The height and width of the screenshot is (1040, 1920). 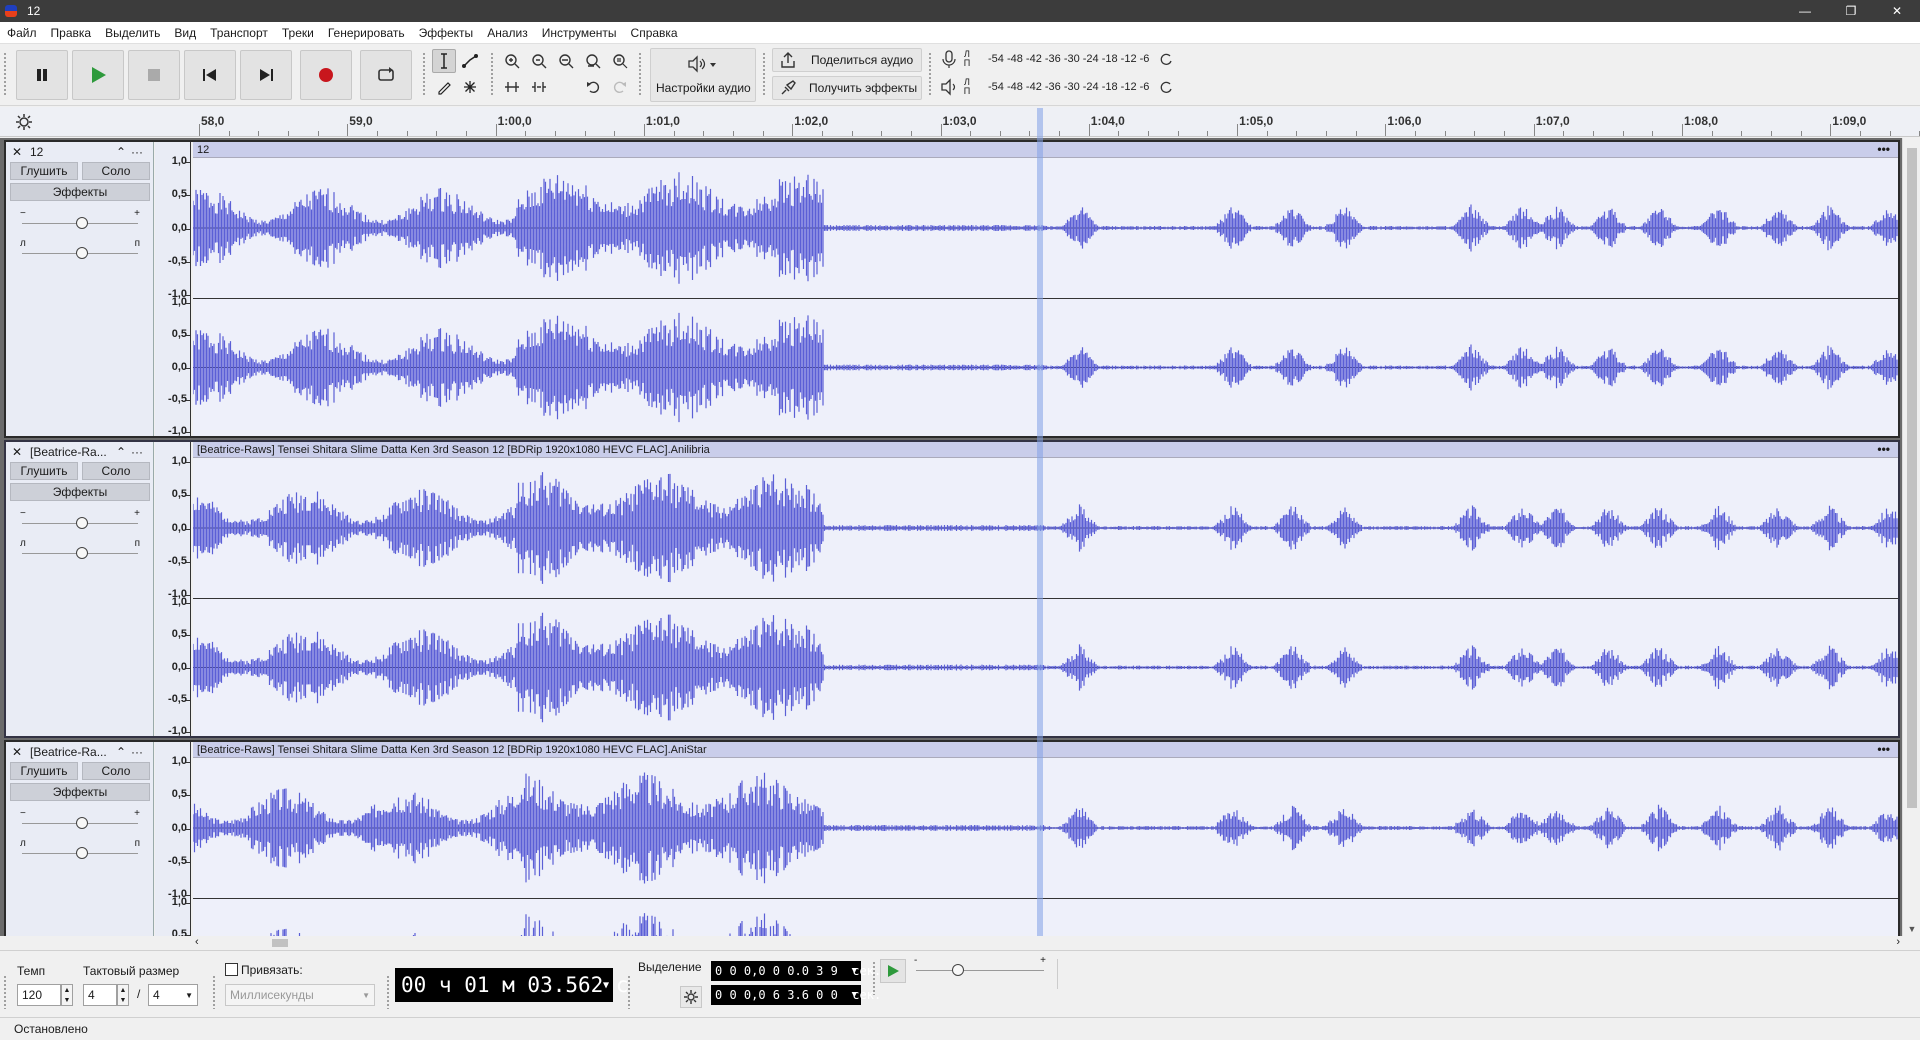 What do you see at coordinates (386, 75) in the screenshot?
I see `loop-button` at bounding box center [386, 75].